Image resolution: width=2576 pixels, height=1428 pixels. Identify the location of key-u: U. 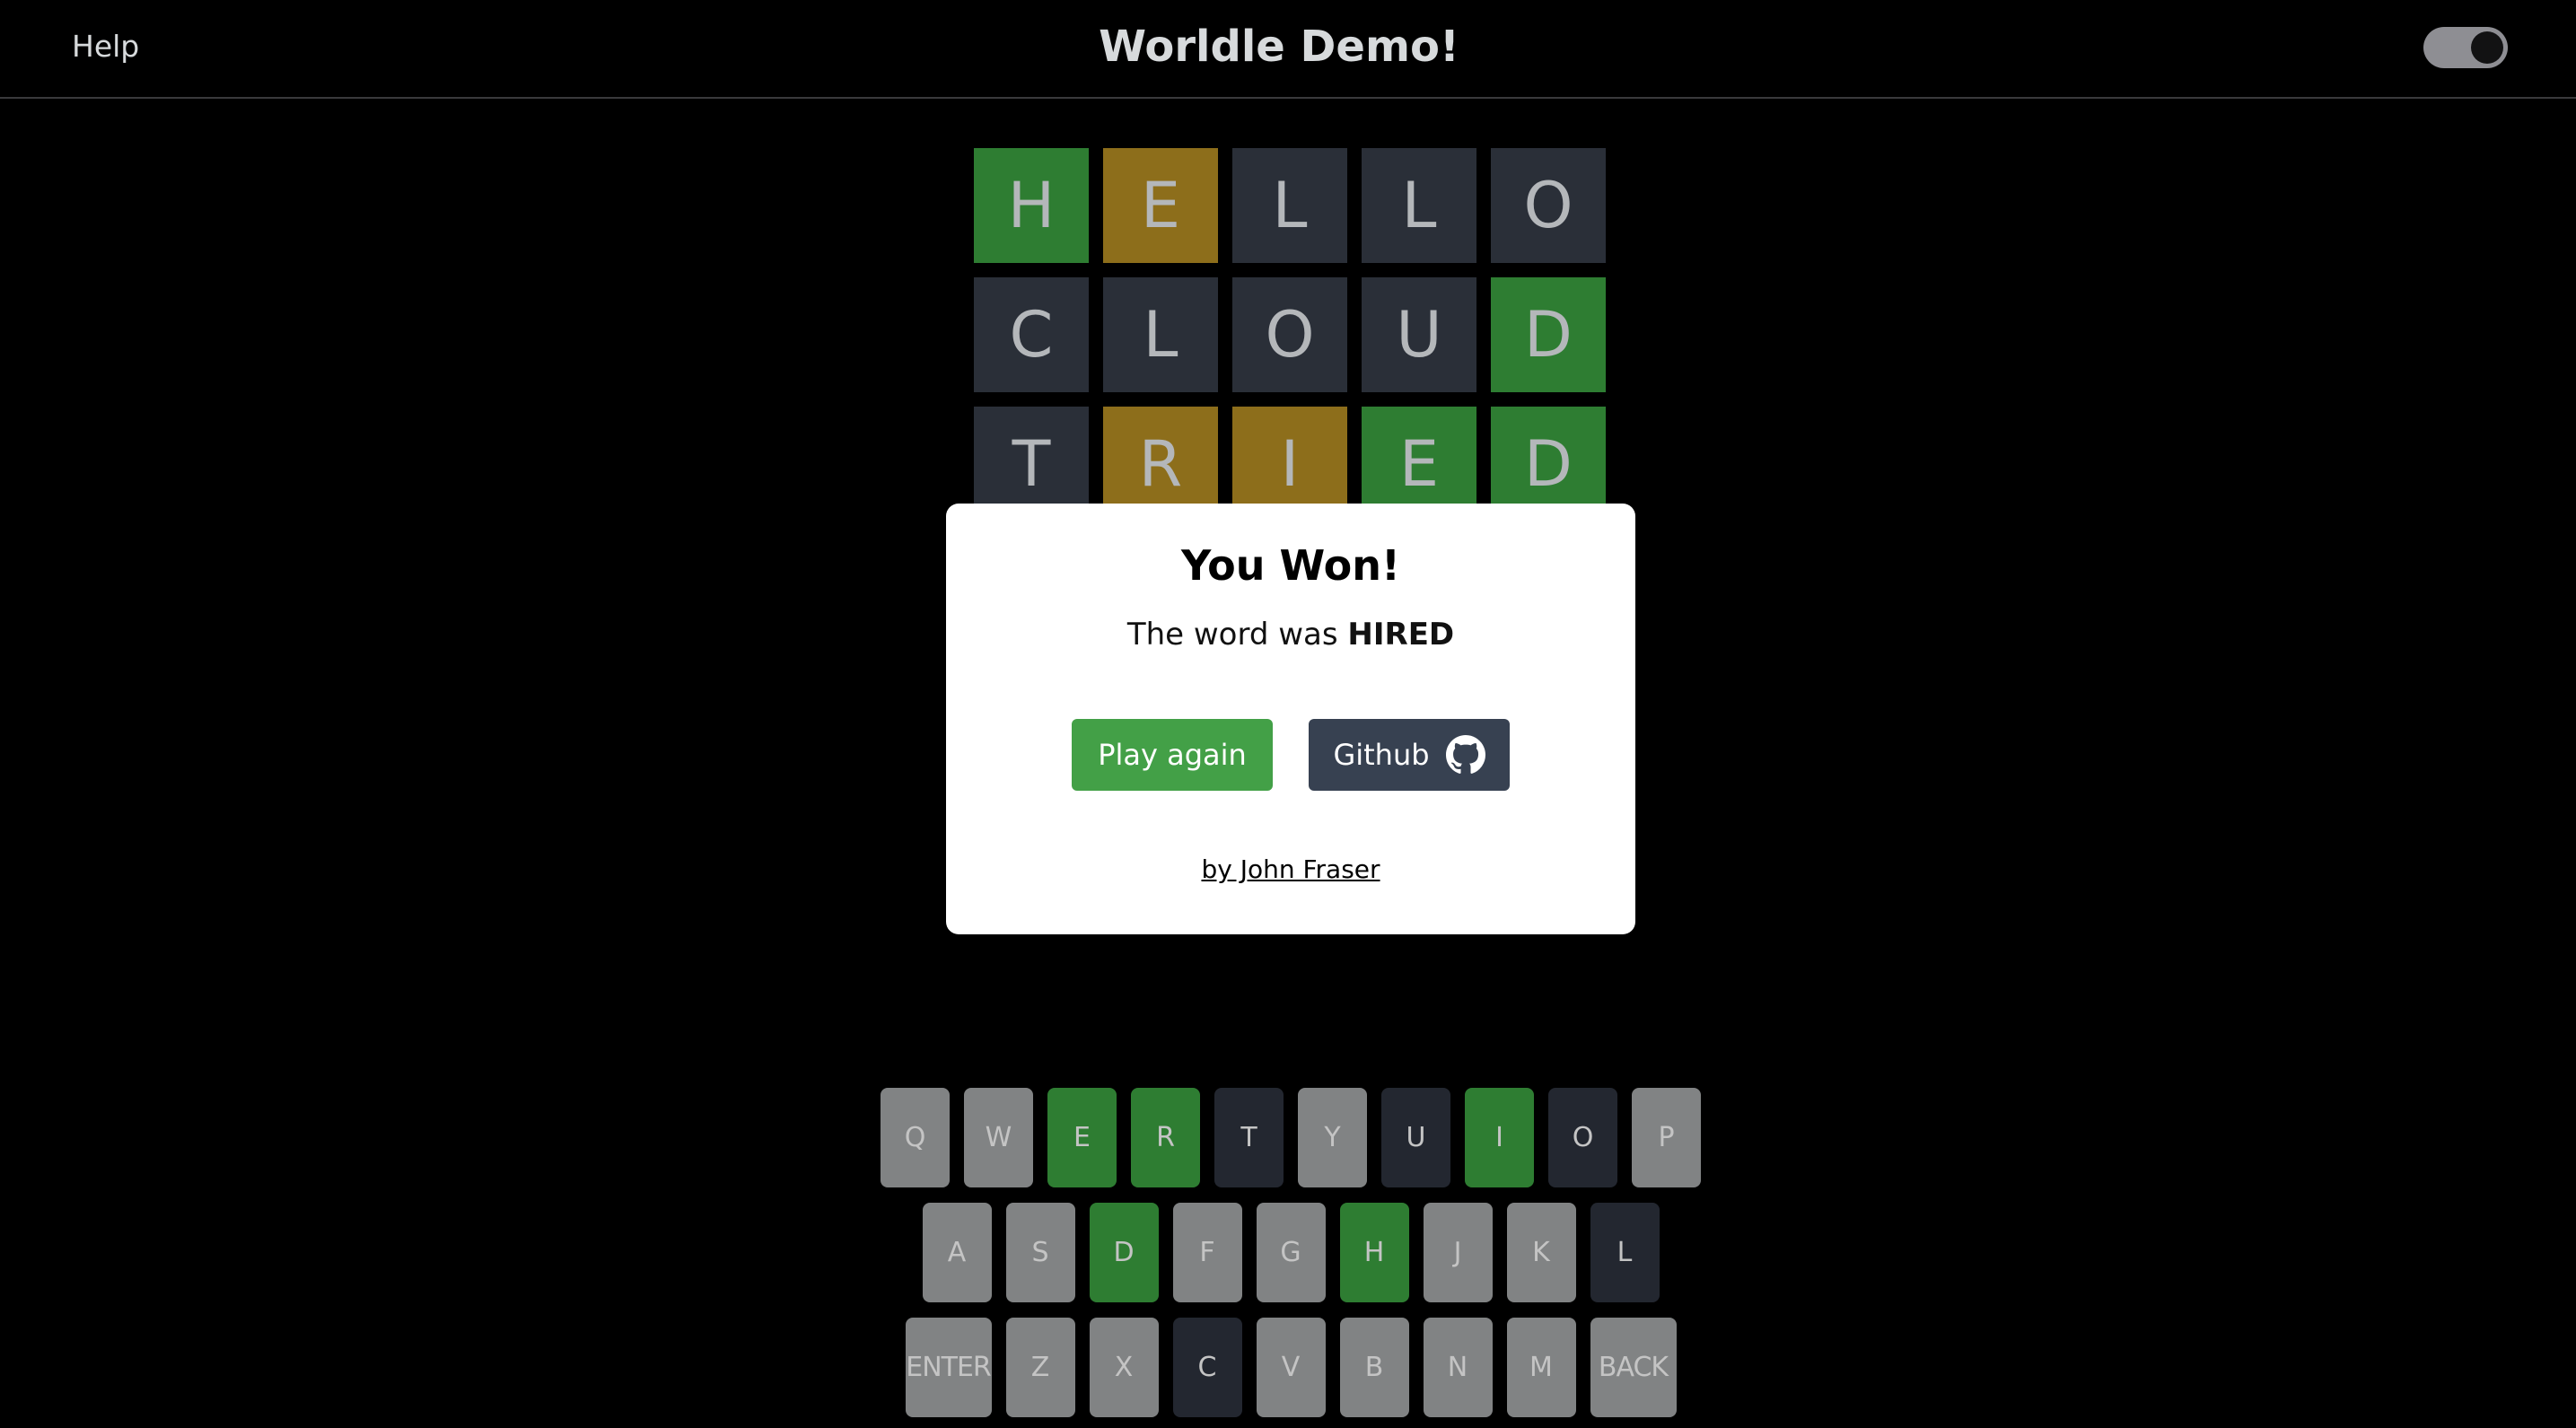
(1415, 1137).